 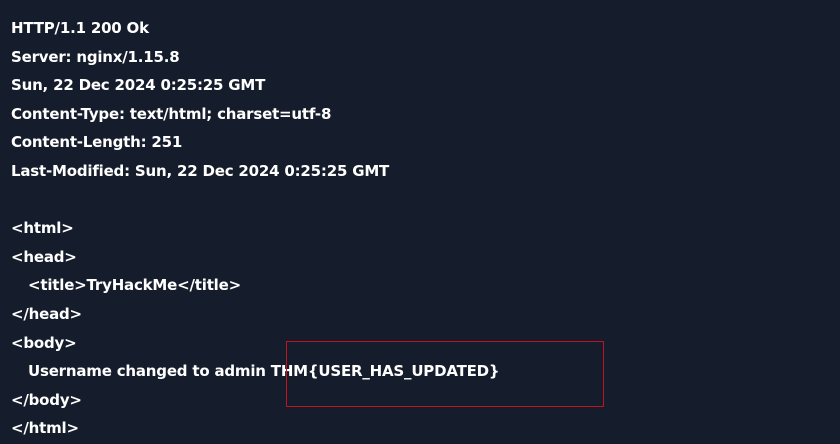 I want to click on head-open-tag: <head>, so click(x=44, y=256).